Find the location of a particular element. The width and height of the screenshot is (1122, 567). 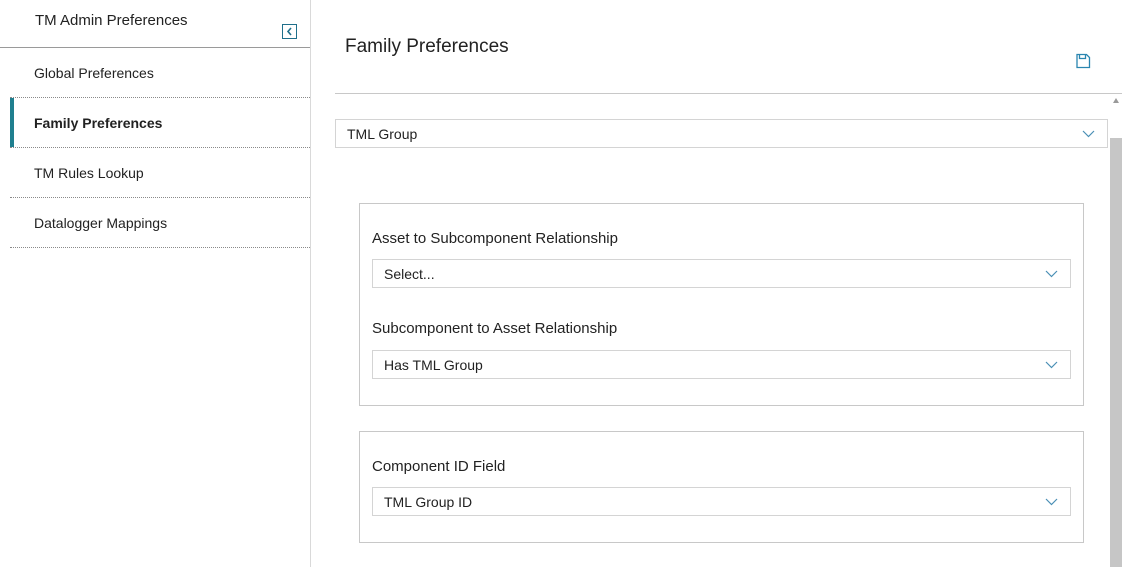

scroll-up-icon is located at coordinates (1116, 100).